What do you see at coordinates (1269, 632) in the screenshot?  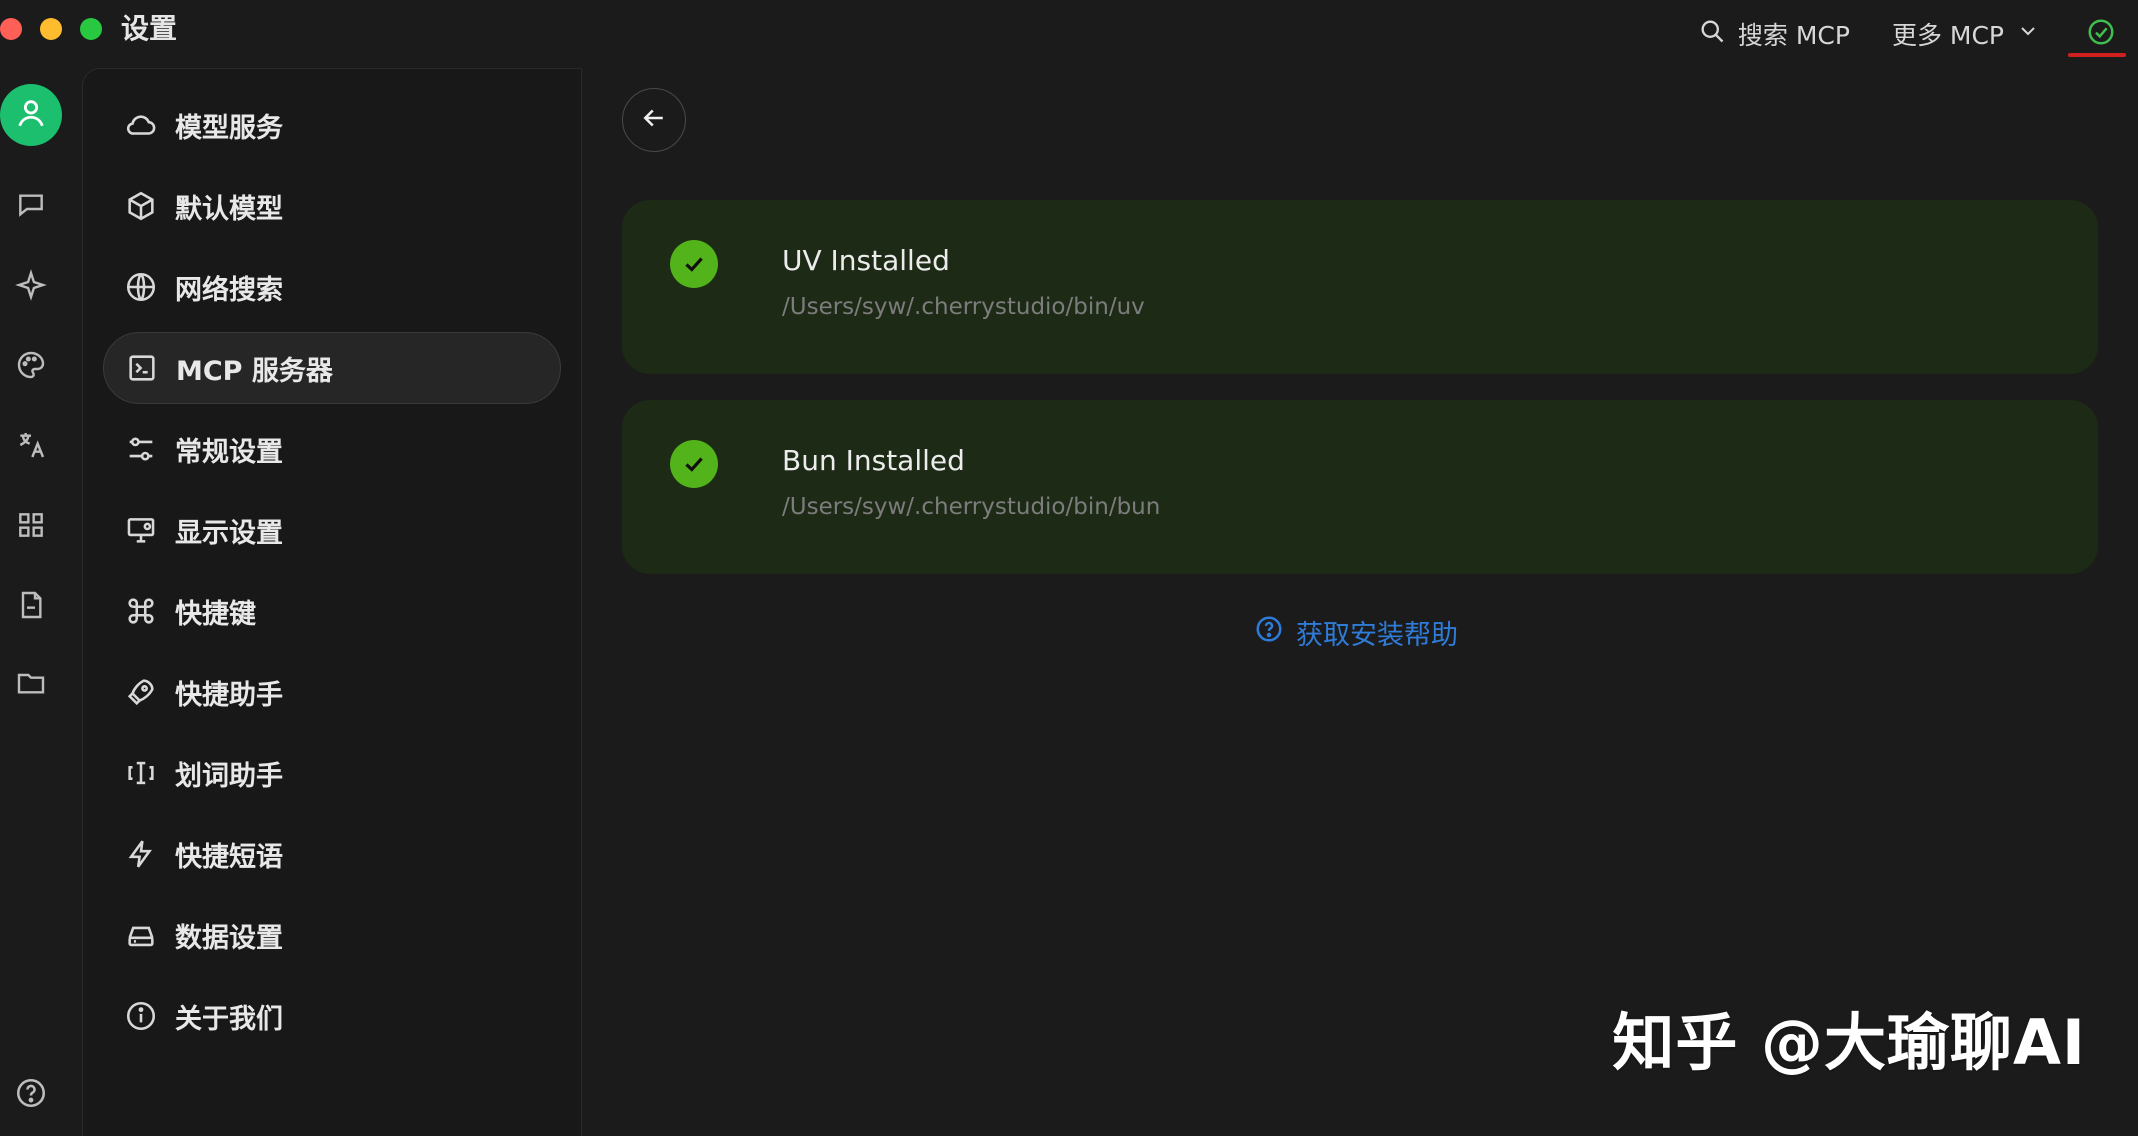 I see `question-circle-icon` at bounding box center [1269, 632].